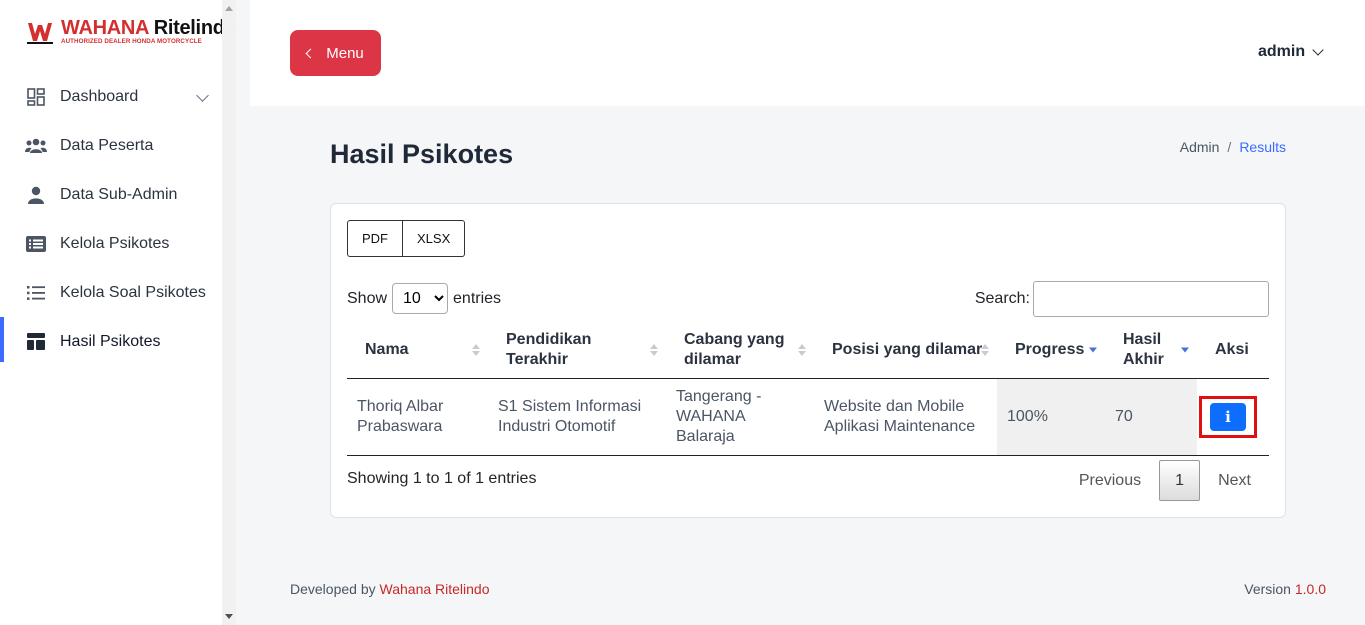 The width and height of the screenshot is (1365, 625). Describe the element at coordinates (420, 298) in the screenshot. I see `page-size-select: 10` at that location.